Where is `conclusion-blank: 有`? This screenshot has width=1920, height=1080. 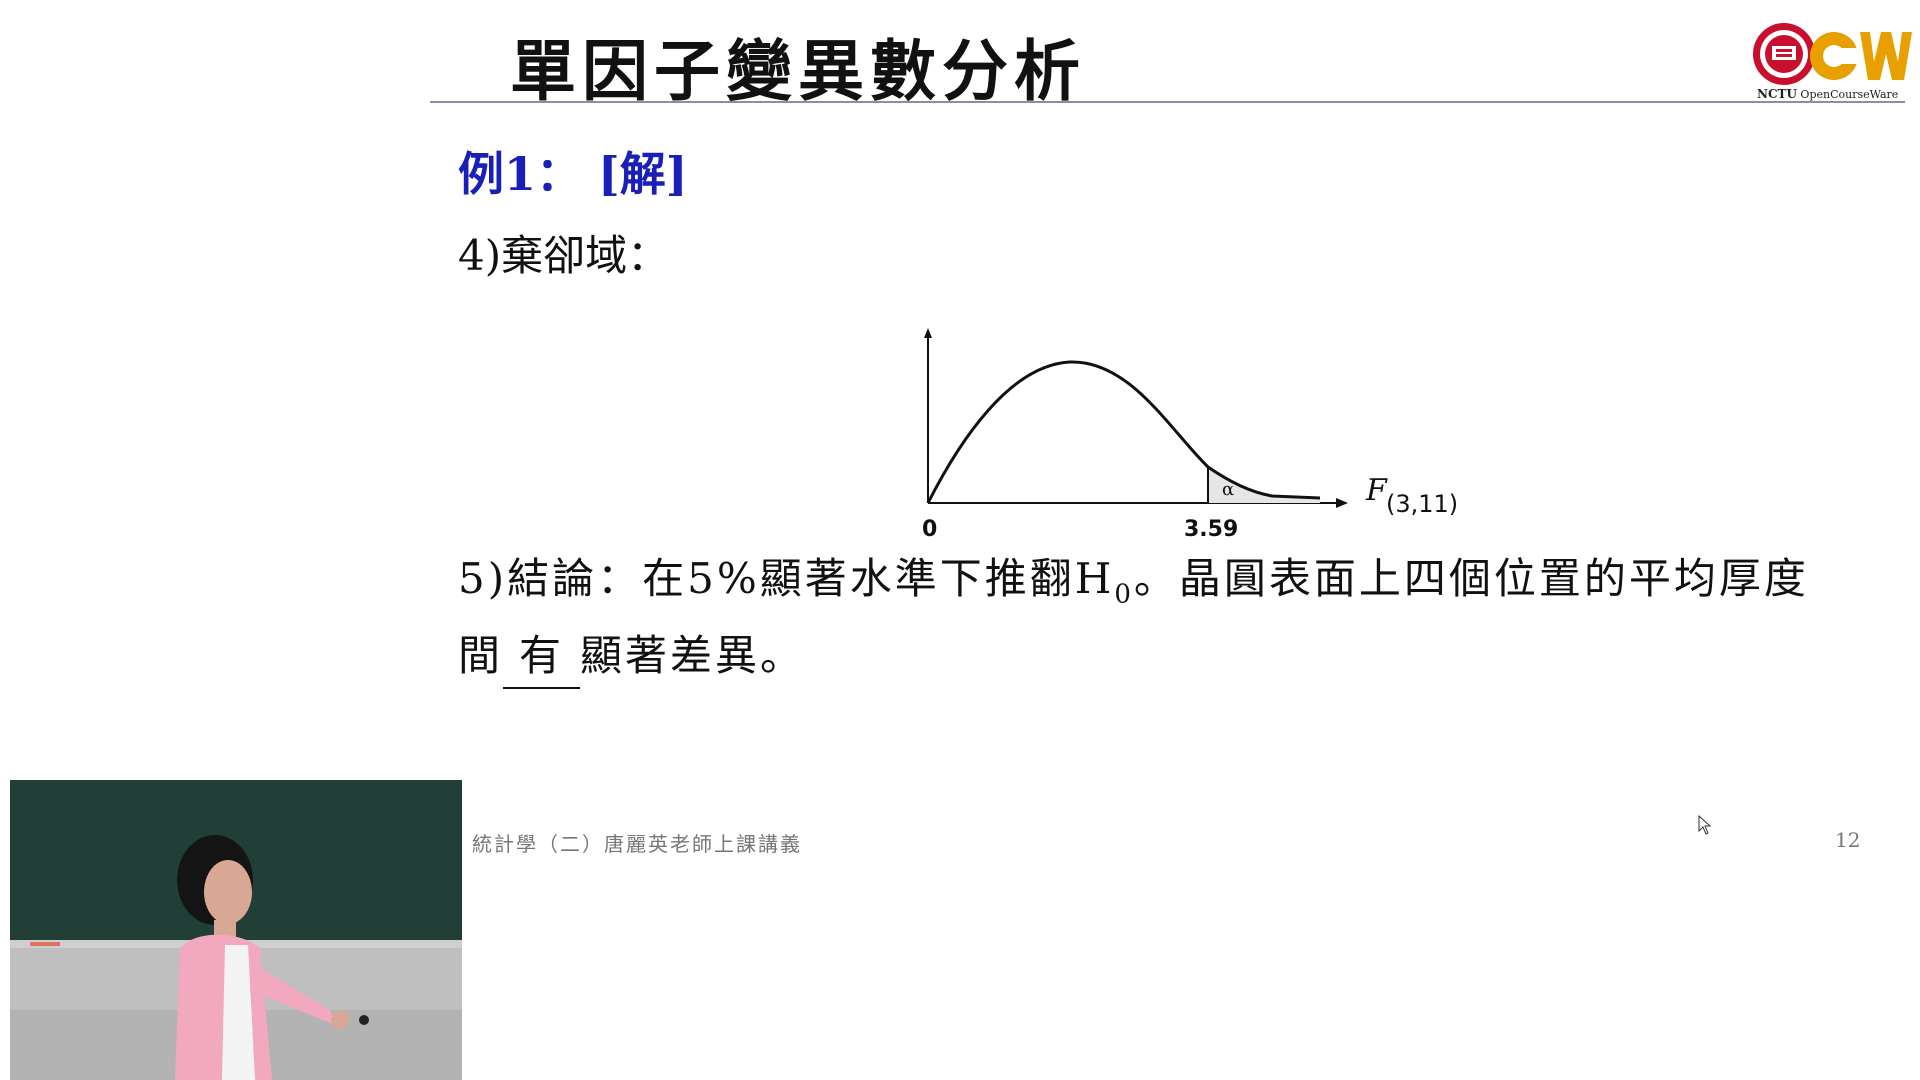 conclusion-blank: 有 is located at coordinates (542, 657).